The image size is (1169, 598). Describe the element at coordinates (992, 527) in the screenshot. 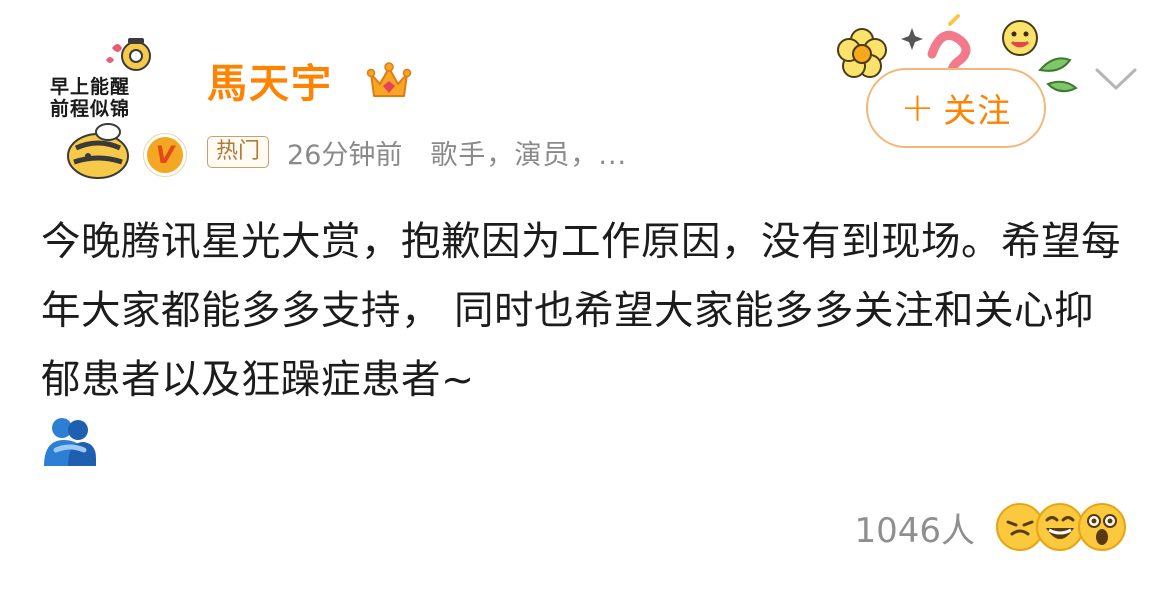

I see `reactions: 1046人` at that location.